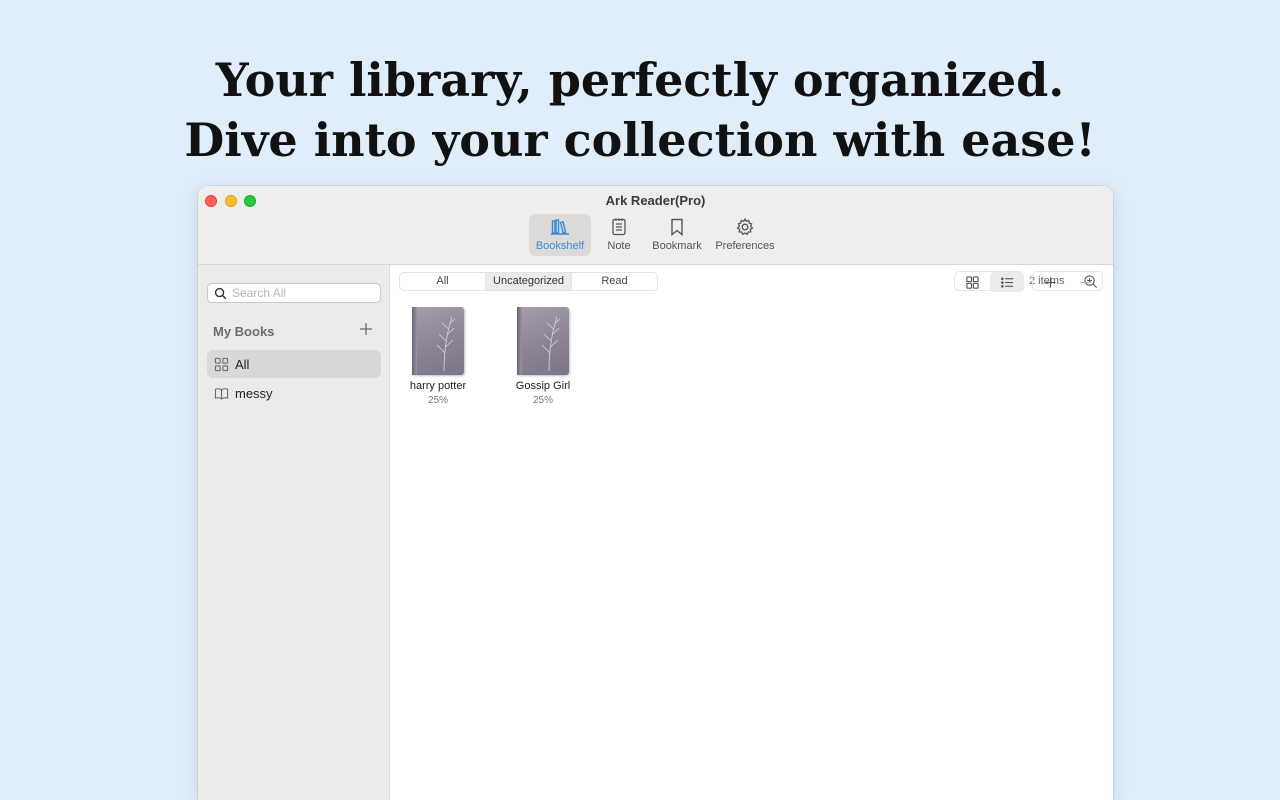  I want to click on headline-line-1: Your library, perfectly organized., so click(640, 80).